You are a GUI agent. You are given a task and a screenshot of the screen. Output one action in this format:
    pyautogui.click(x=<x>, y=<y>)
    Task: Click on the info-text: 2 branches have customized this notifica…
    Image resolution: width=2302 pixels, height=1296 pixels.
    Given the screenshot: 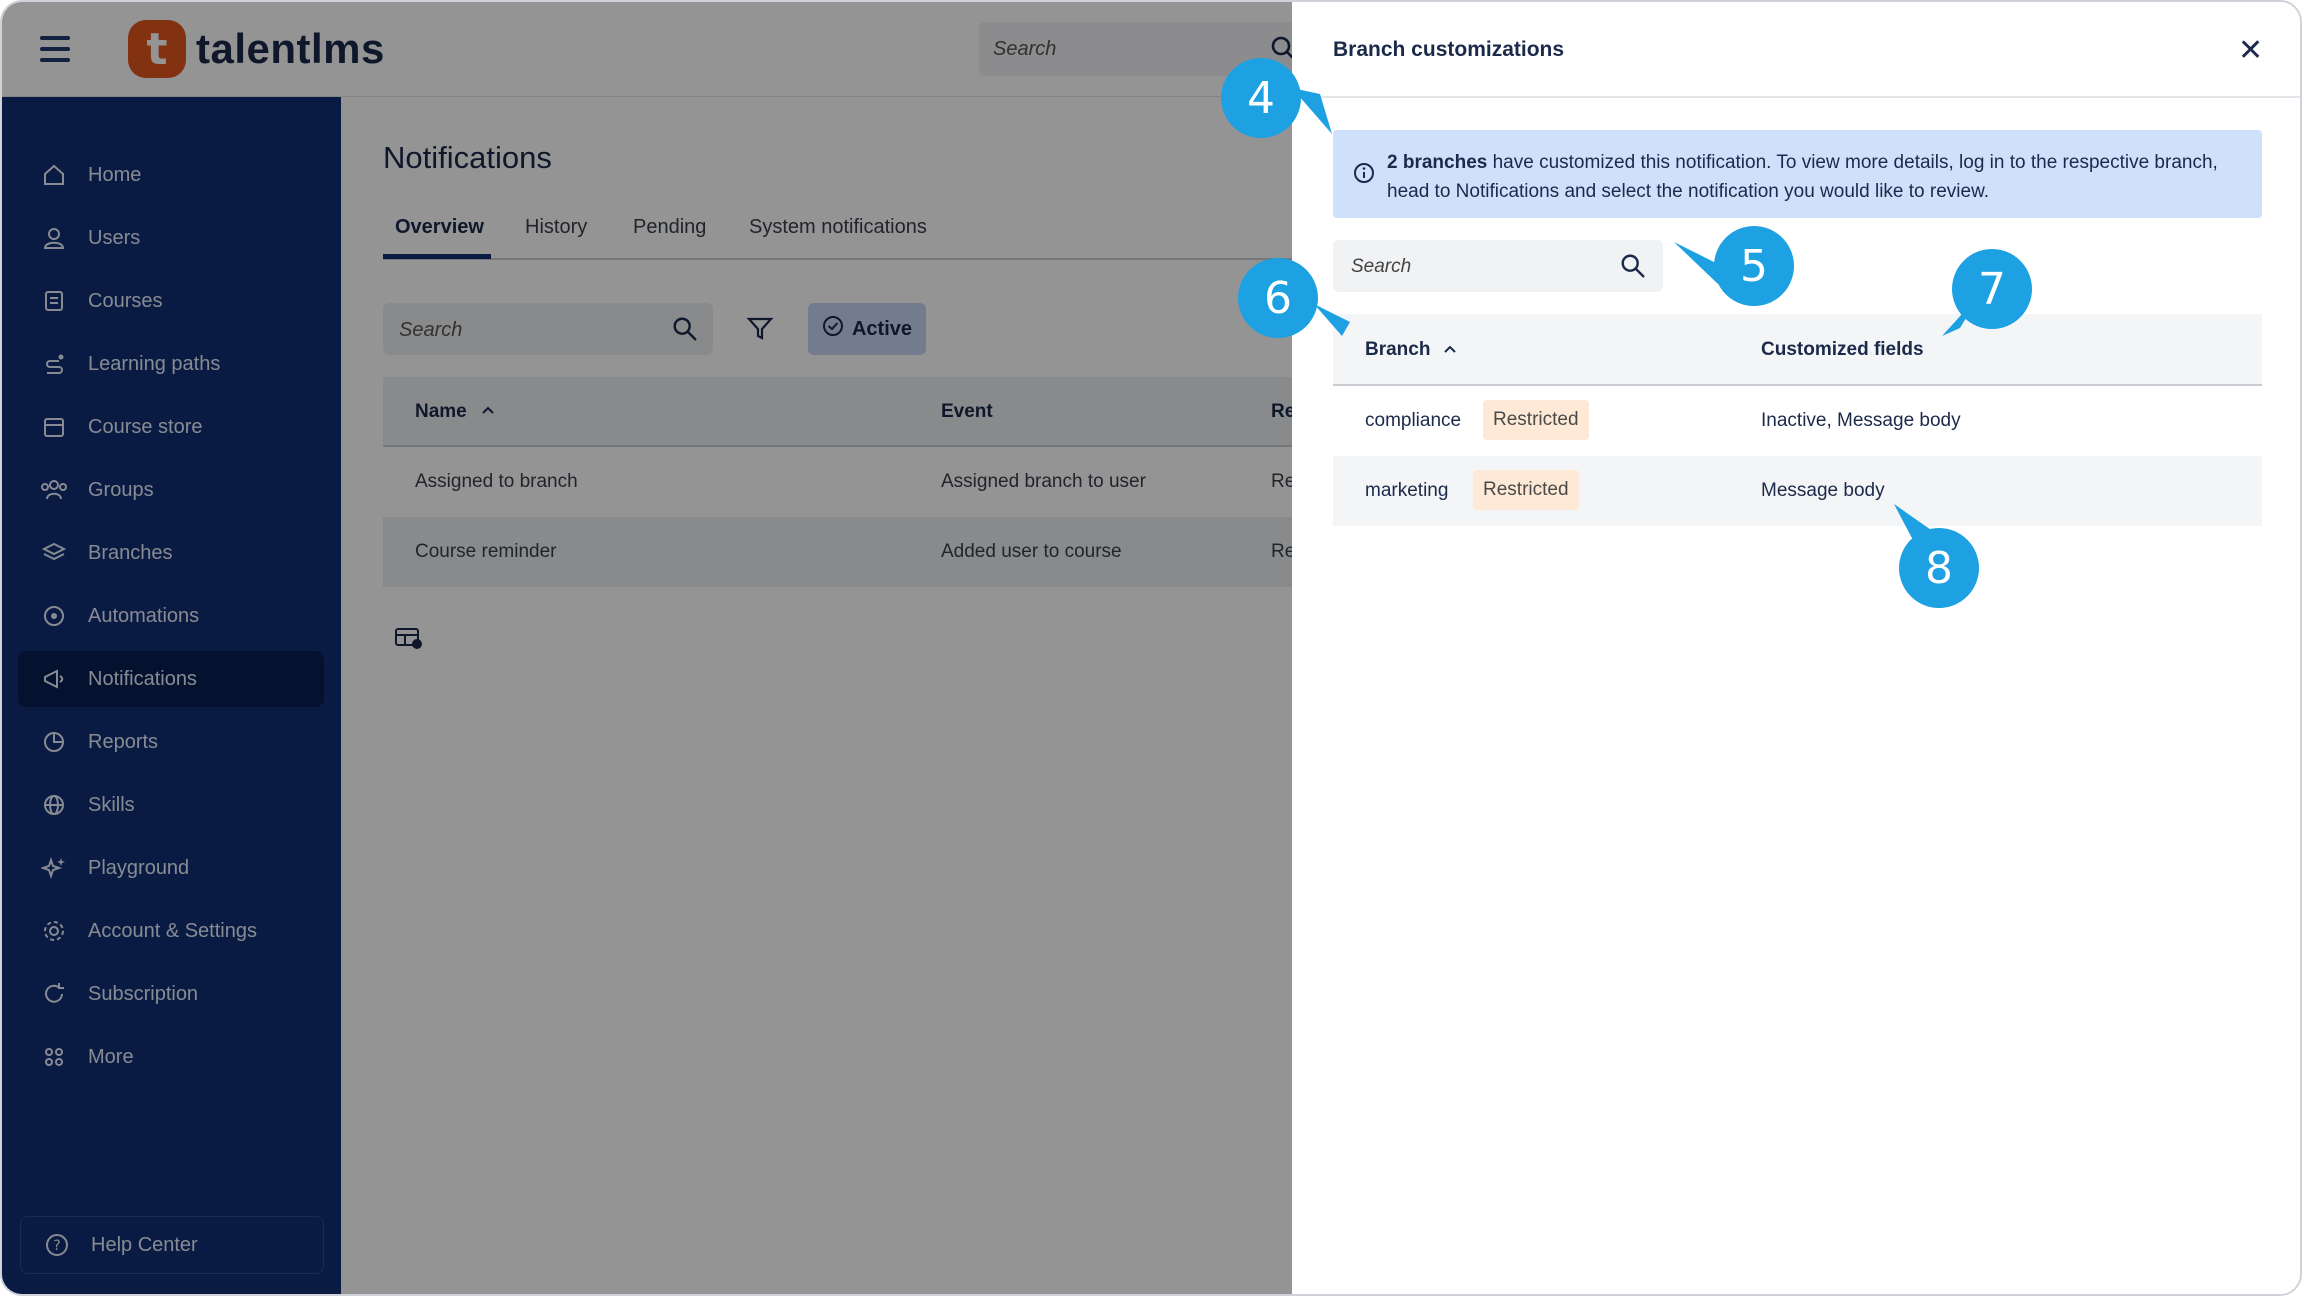 What is the action you would take?
    pyautogui.click(x=1817, y=177)
    